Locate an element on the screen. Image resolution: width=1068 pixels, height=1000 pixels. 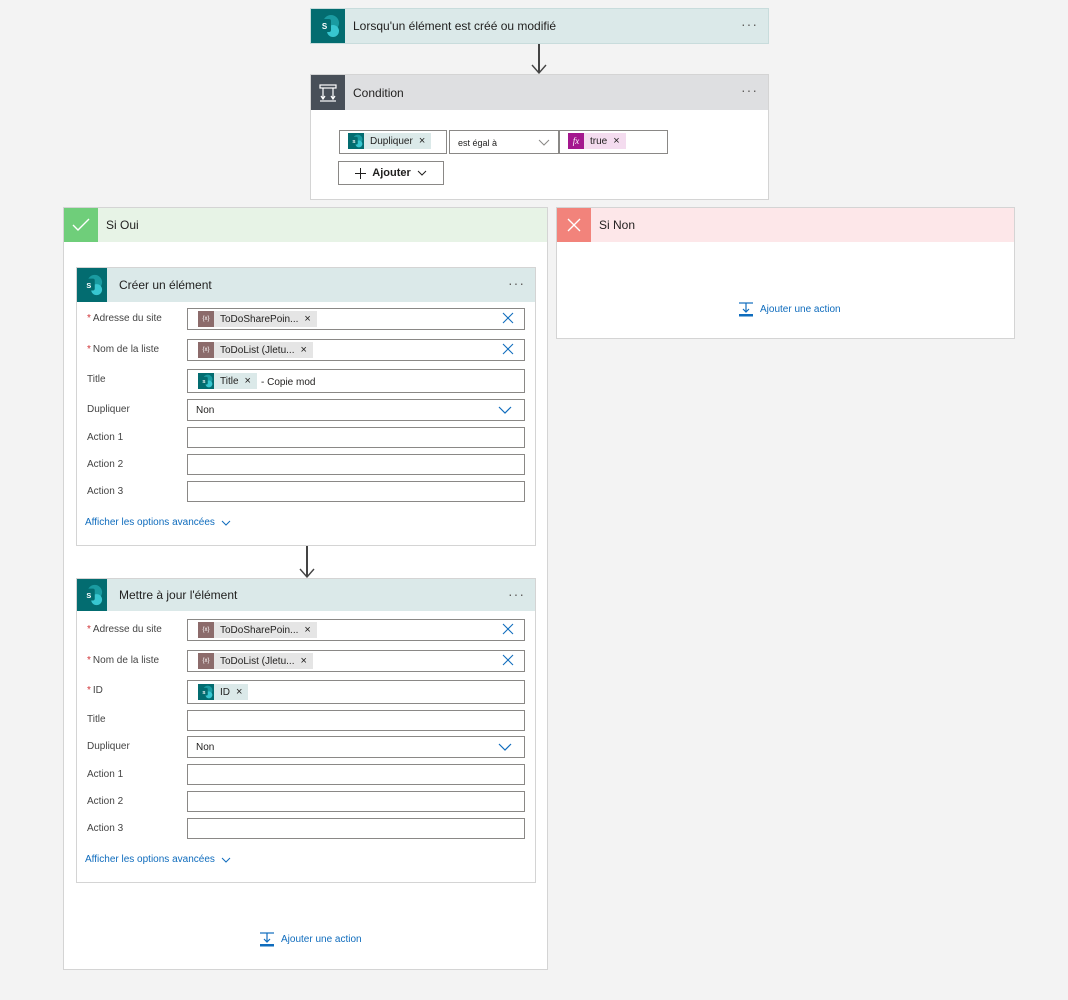
title-suffix-text: - Copie mod is located at coordinates (288, 382).